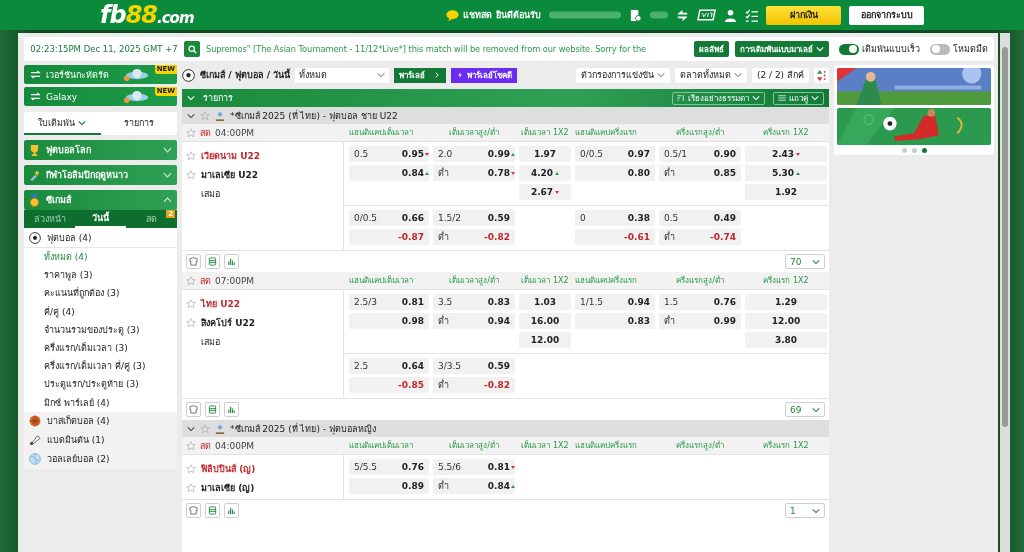  Describe the element at coordinates (805, 510) in the screenshot. I see `more-markets-dropdown: 1` at that location.